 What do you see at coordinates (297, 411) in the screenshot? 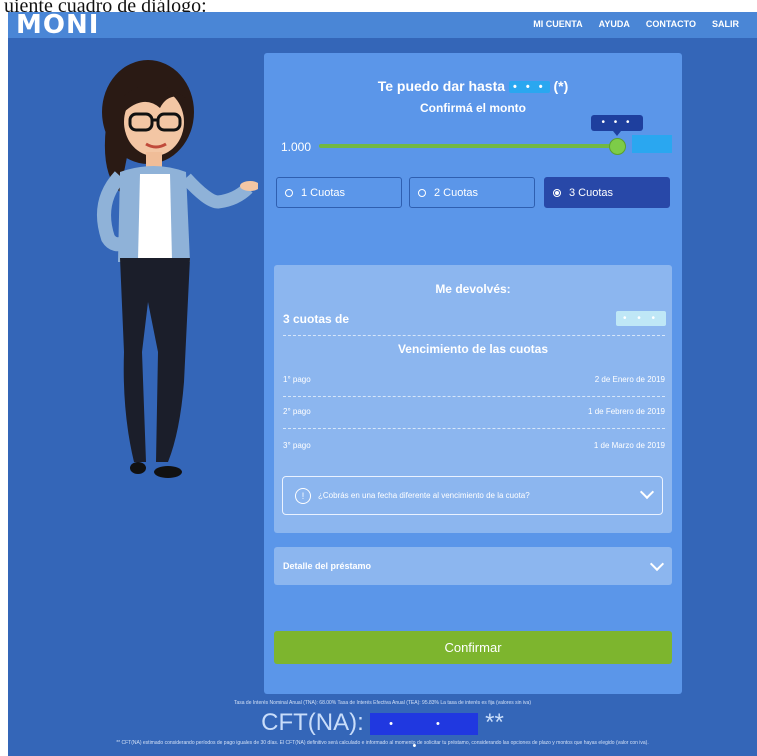
I see `payment-label: 2° pago` at bounding box center [297, 411].